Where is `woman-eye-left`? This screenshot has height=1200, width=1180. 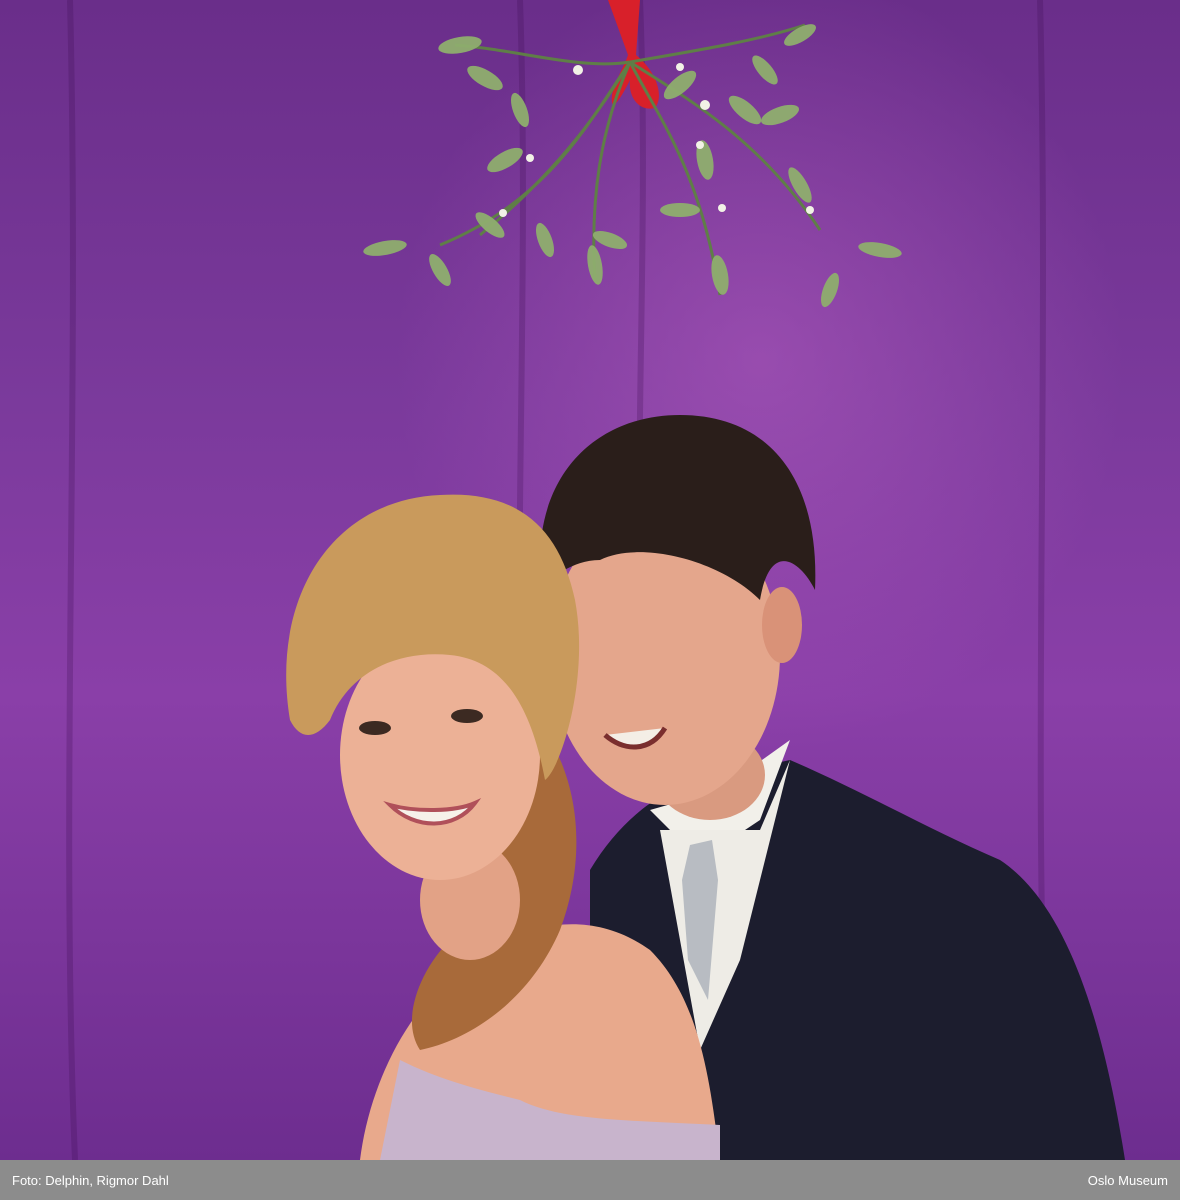
woman-eye-left is located at coordinates (375, 728).